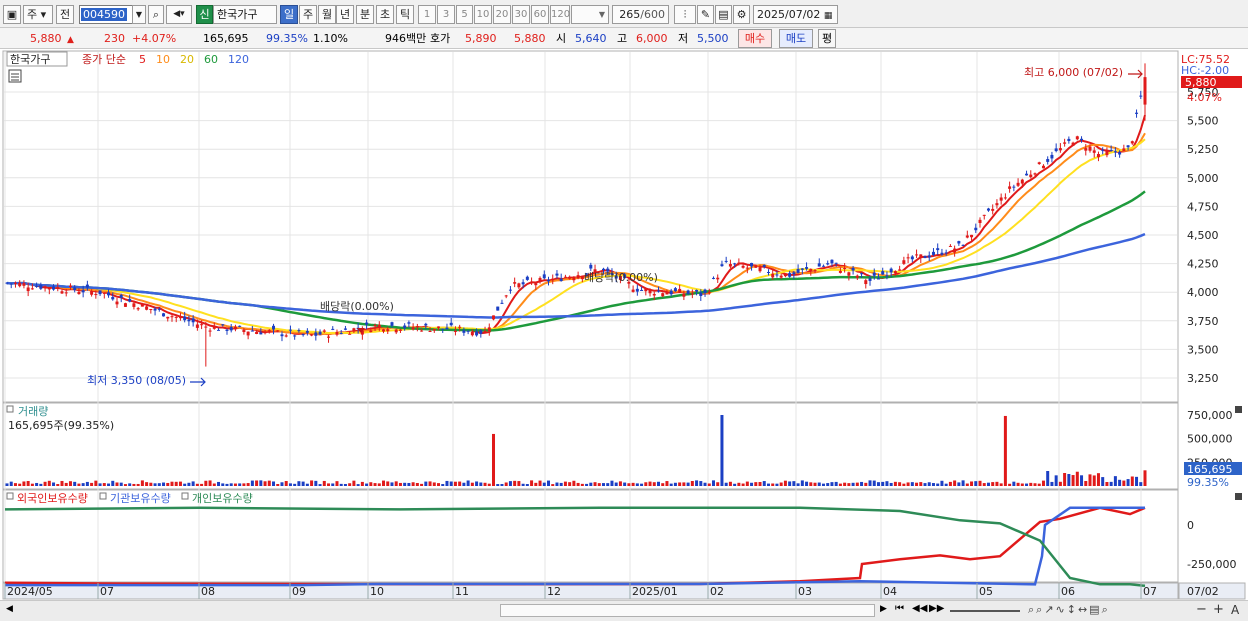 The image size is (1248, 621). I want to click on buy-button: 매수, so click(755, 38).